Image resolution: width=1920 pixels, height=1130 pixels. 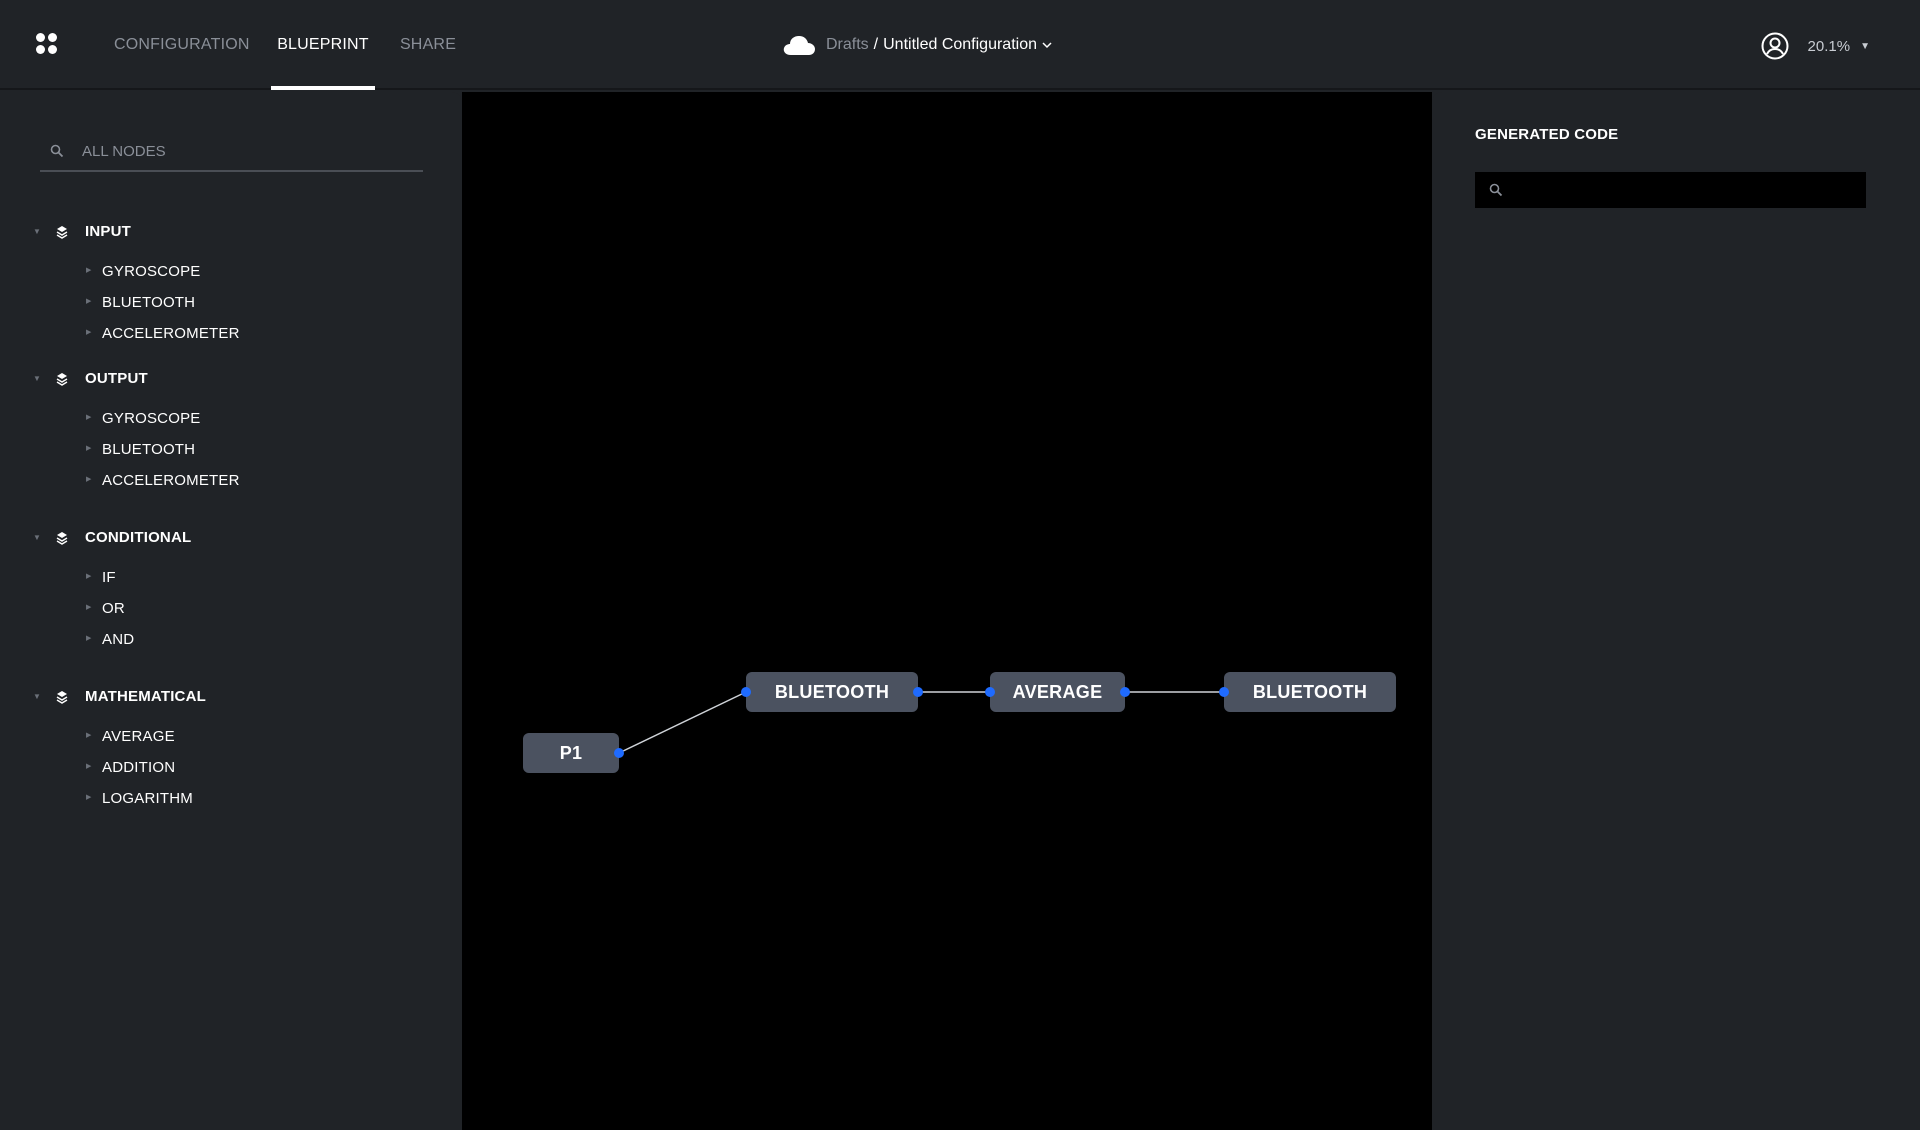 I want to click on chevron-down-icon, so click(x=1047, y=45).